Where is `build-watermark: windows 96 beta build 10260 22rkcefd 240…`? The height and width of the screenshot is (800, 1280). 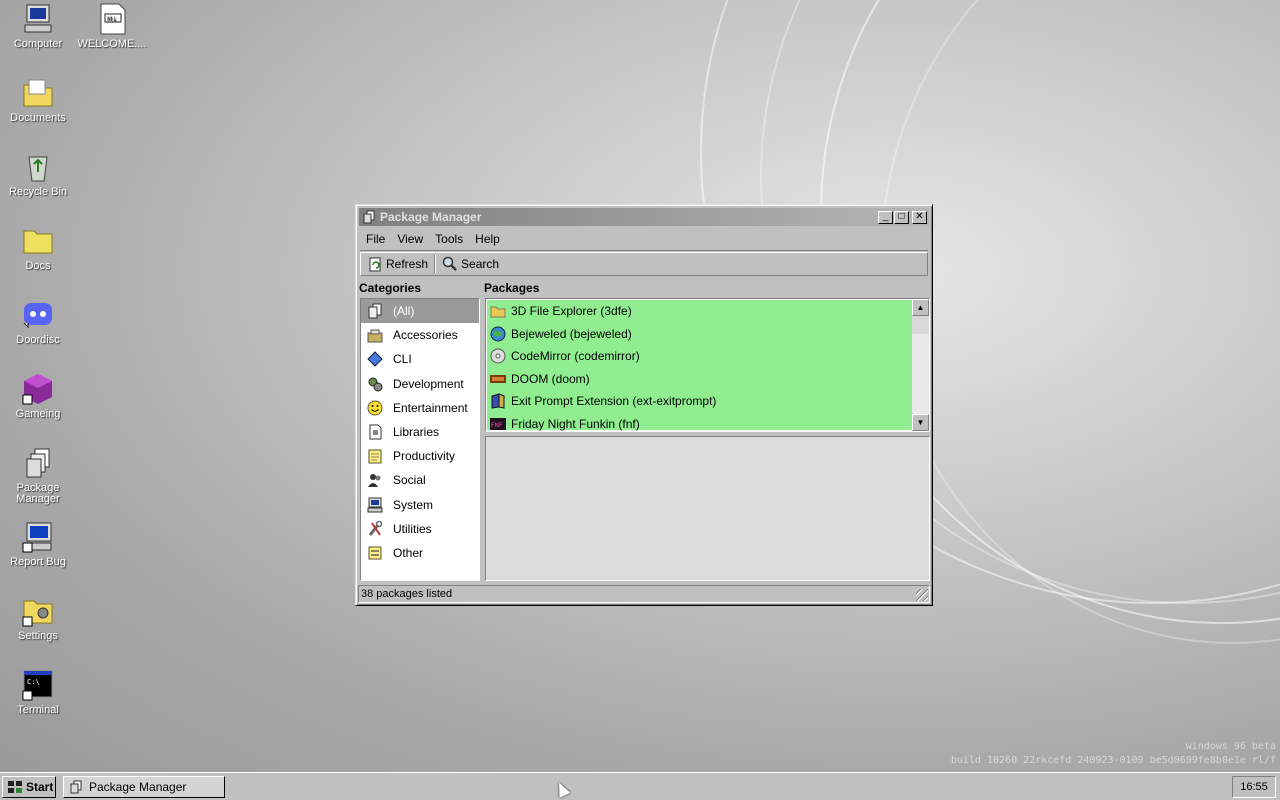
build-watermark: windows 96 beta build 10260 22rkcefd 240… is located at coordinates (1113, 753).